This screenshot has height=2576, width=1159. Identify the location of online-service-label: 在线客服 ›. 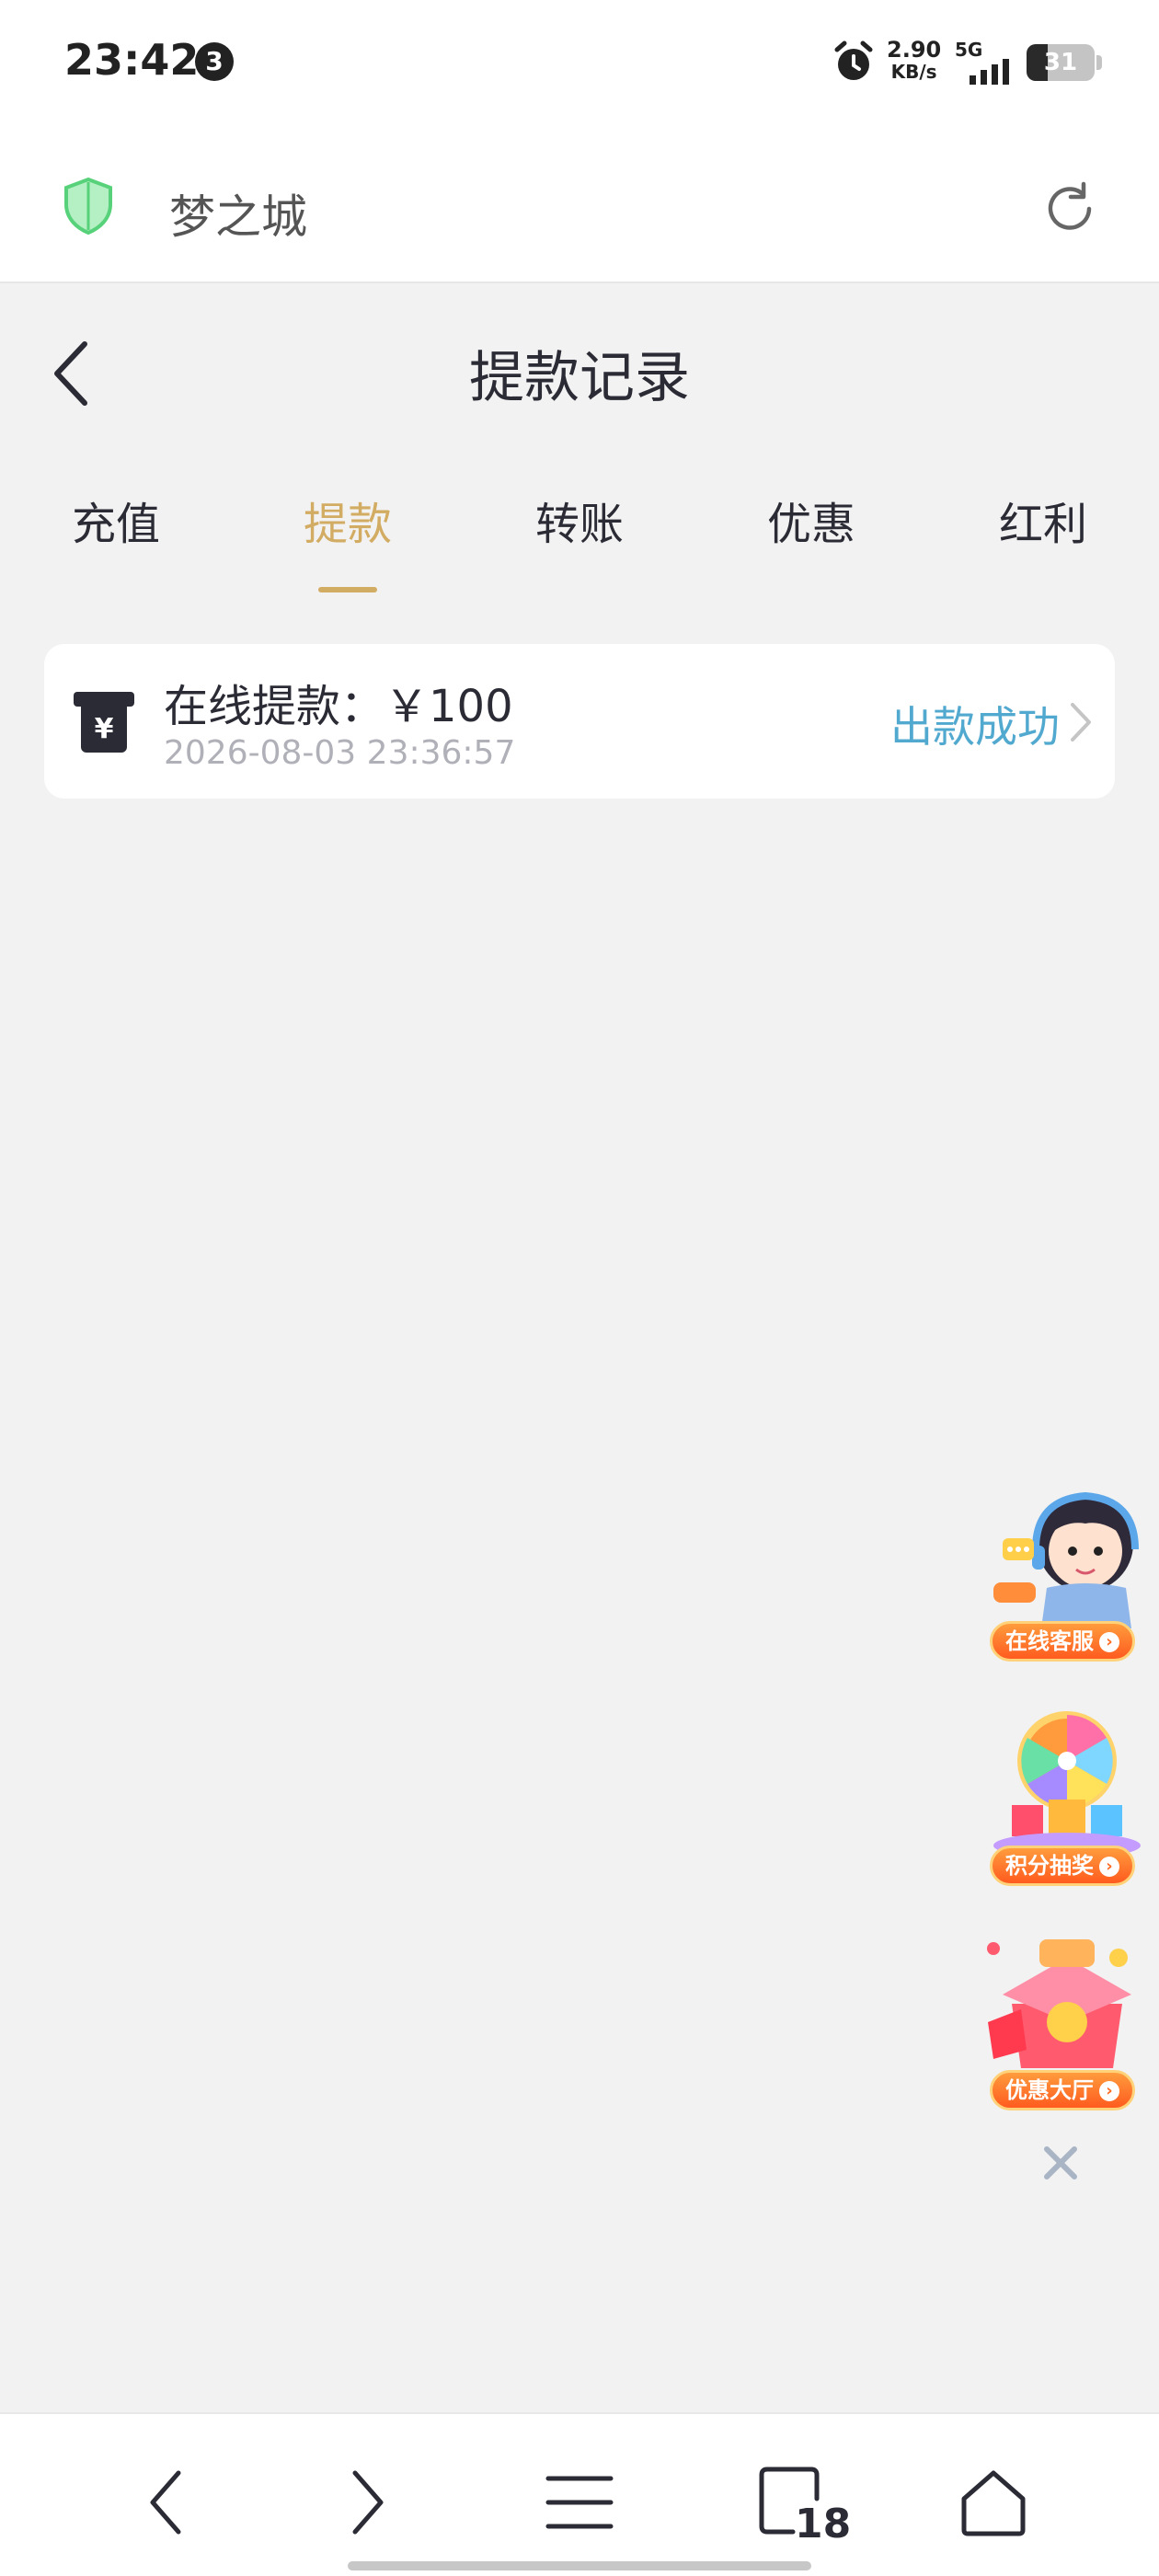
(1062, 1641).